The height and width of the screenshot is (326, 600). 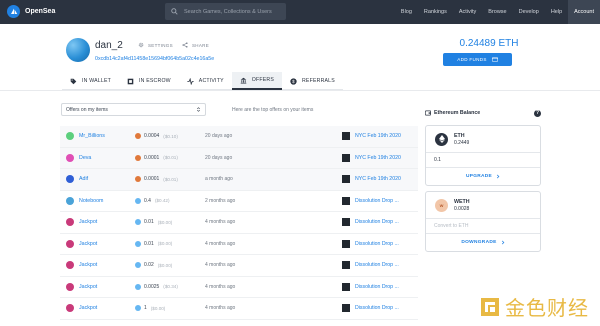 I want to click on weth-balance: 0.0028, so click(x=462, y=208).